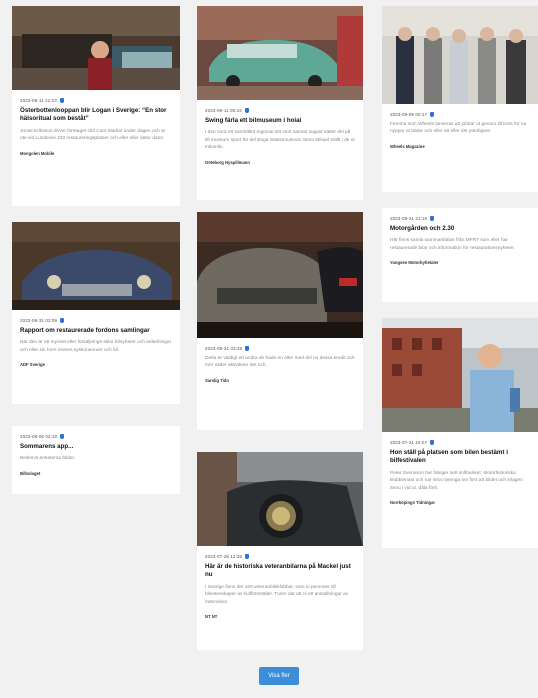 This screenshot has height=698, width=538. Describe the element at coordinates (460, 229) in the screenshot. I see `article-title: Motorgården och 2.30` at that location.